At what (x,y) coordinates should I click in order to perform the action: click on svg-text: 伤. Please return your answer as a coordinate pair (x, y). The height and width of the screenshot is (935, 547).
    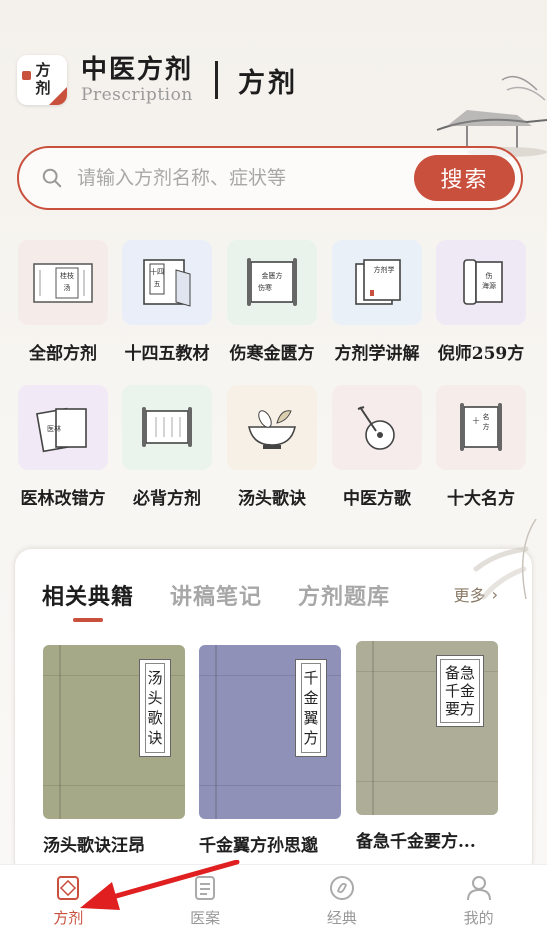
    Looking at the image, I should click on (489, 275).